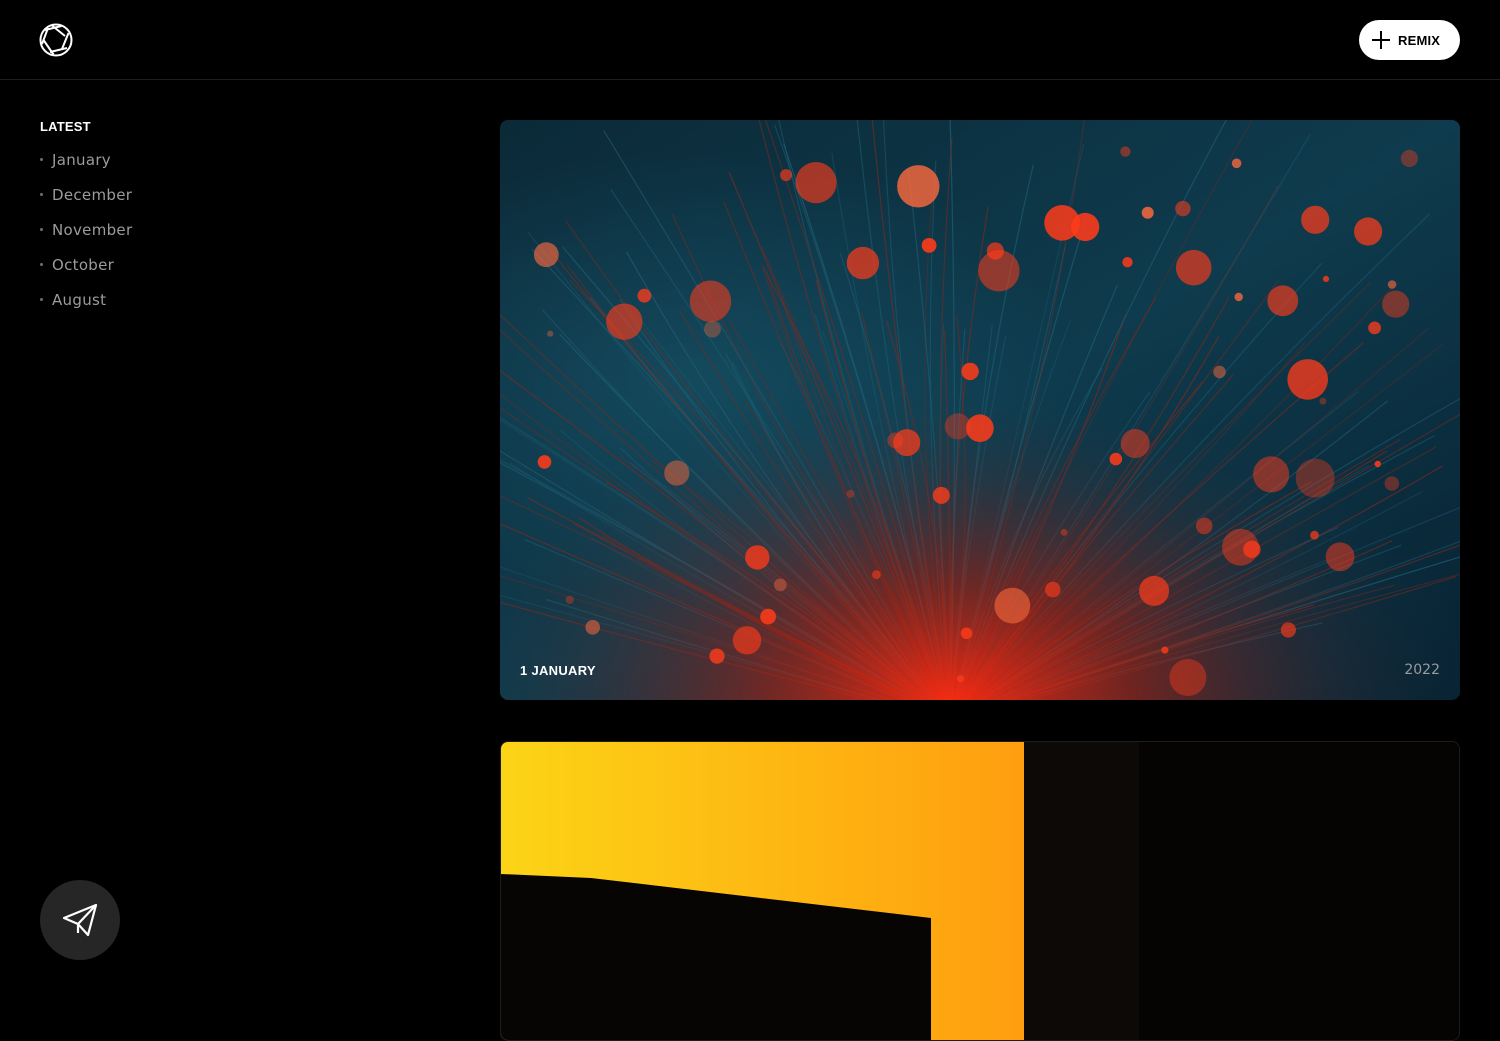  What do you see at coordinates (1419, 40) in the screenshot?
I see `remix-label: REMIX` at bounding box center [1419, 40].